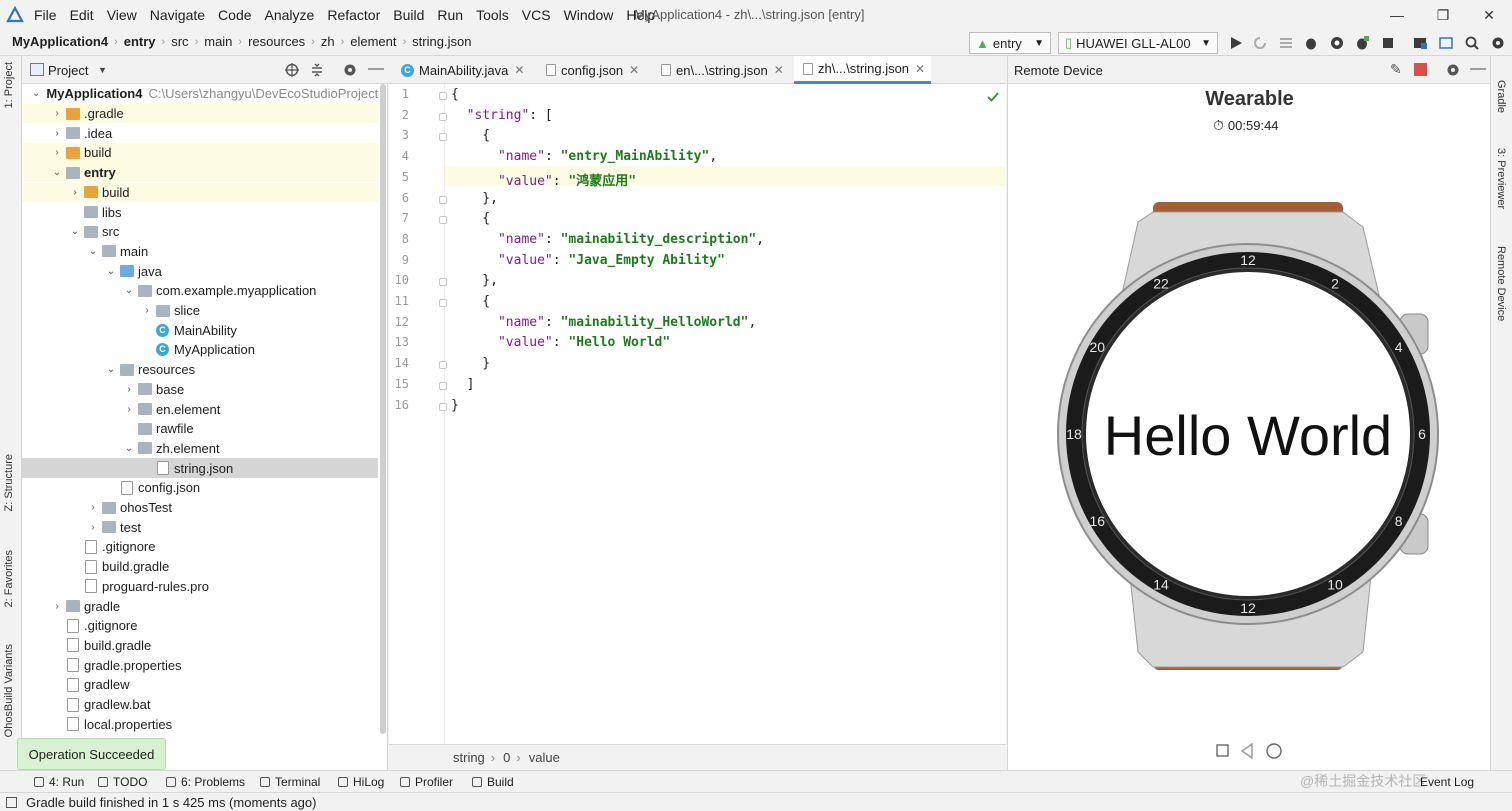 This screenshot has width=1512, height=811. Describe the element at coordinates (1311, 43) in the screenshot. I see `debug-icon` at that location.